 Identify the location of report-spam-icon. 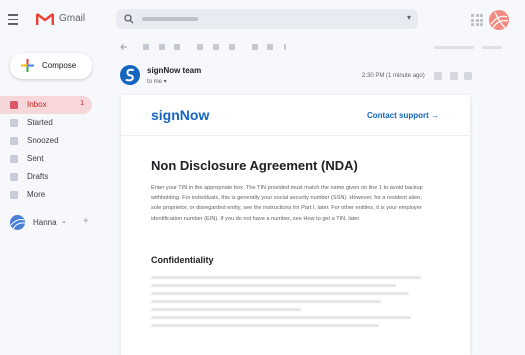
(162, 47).